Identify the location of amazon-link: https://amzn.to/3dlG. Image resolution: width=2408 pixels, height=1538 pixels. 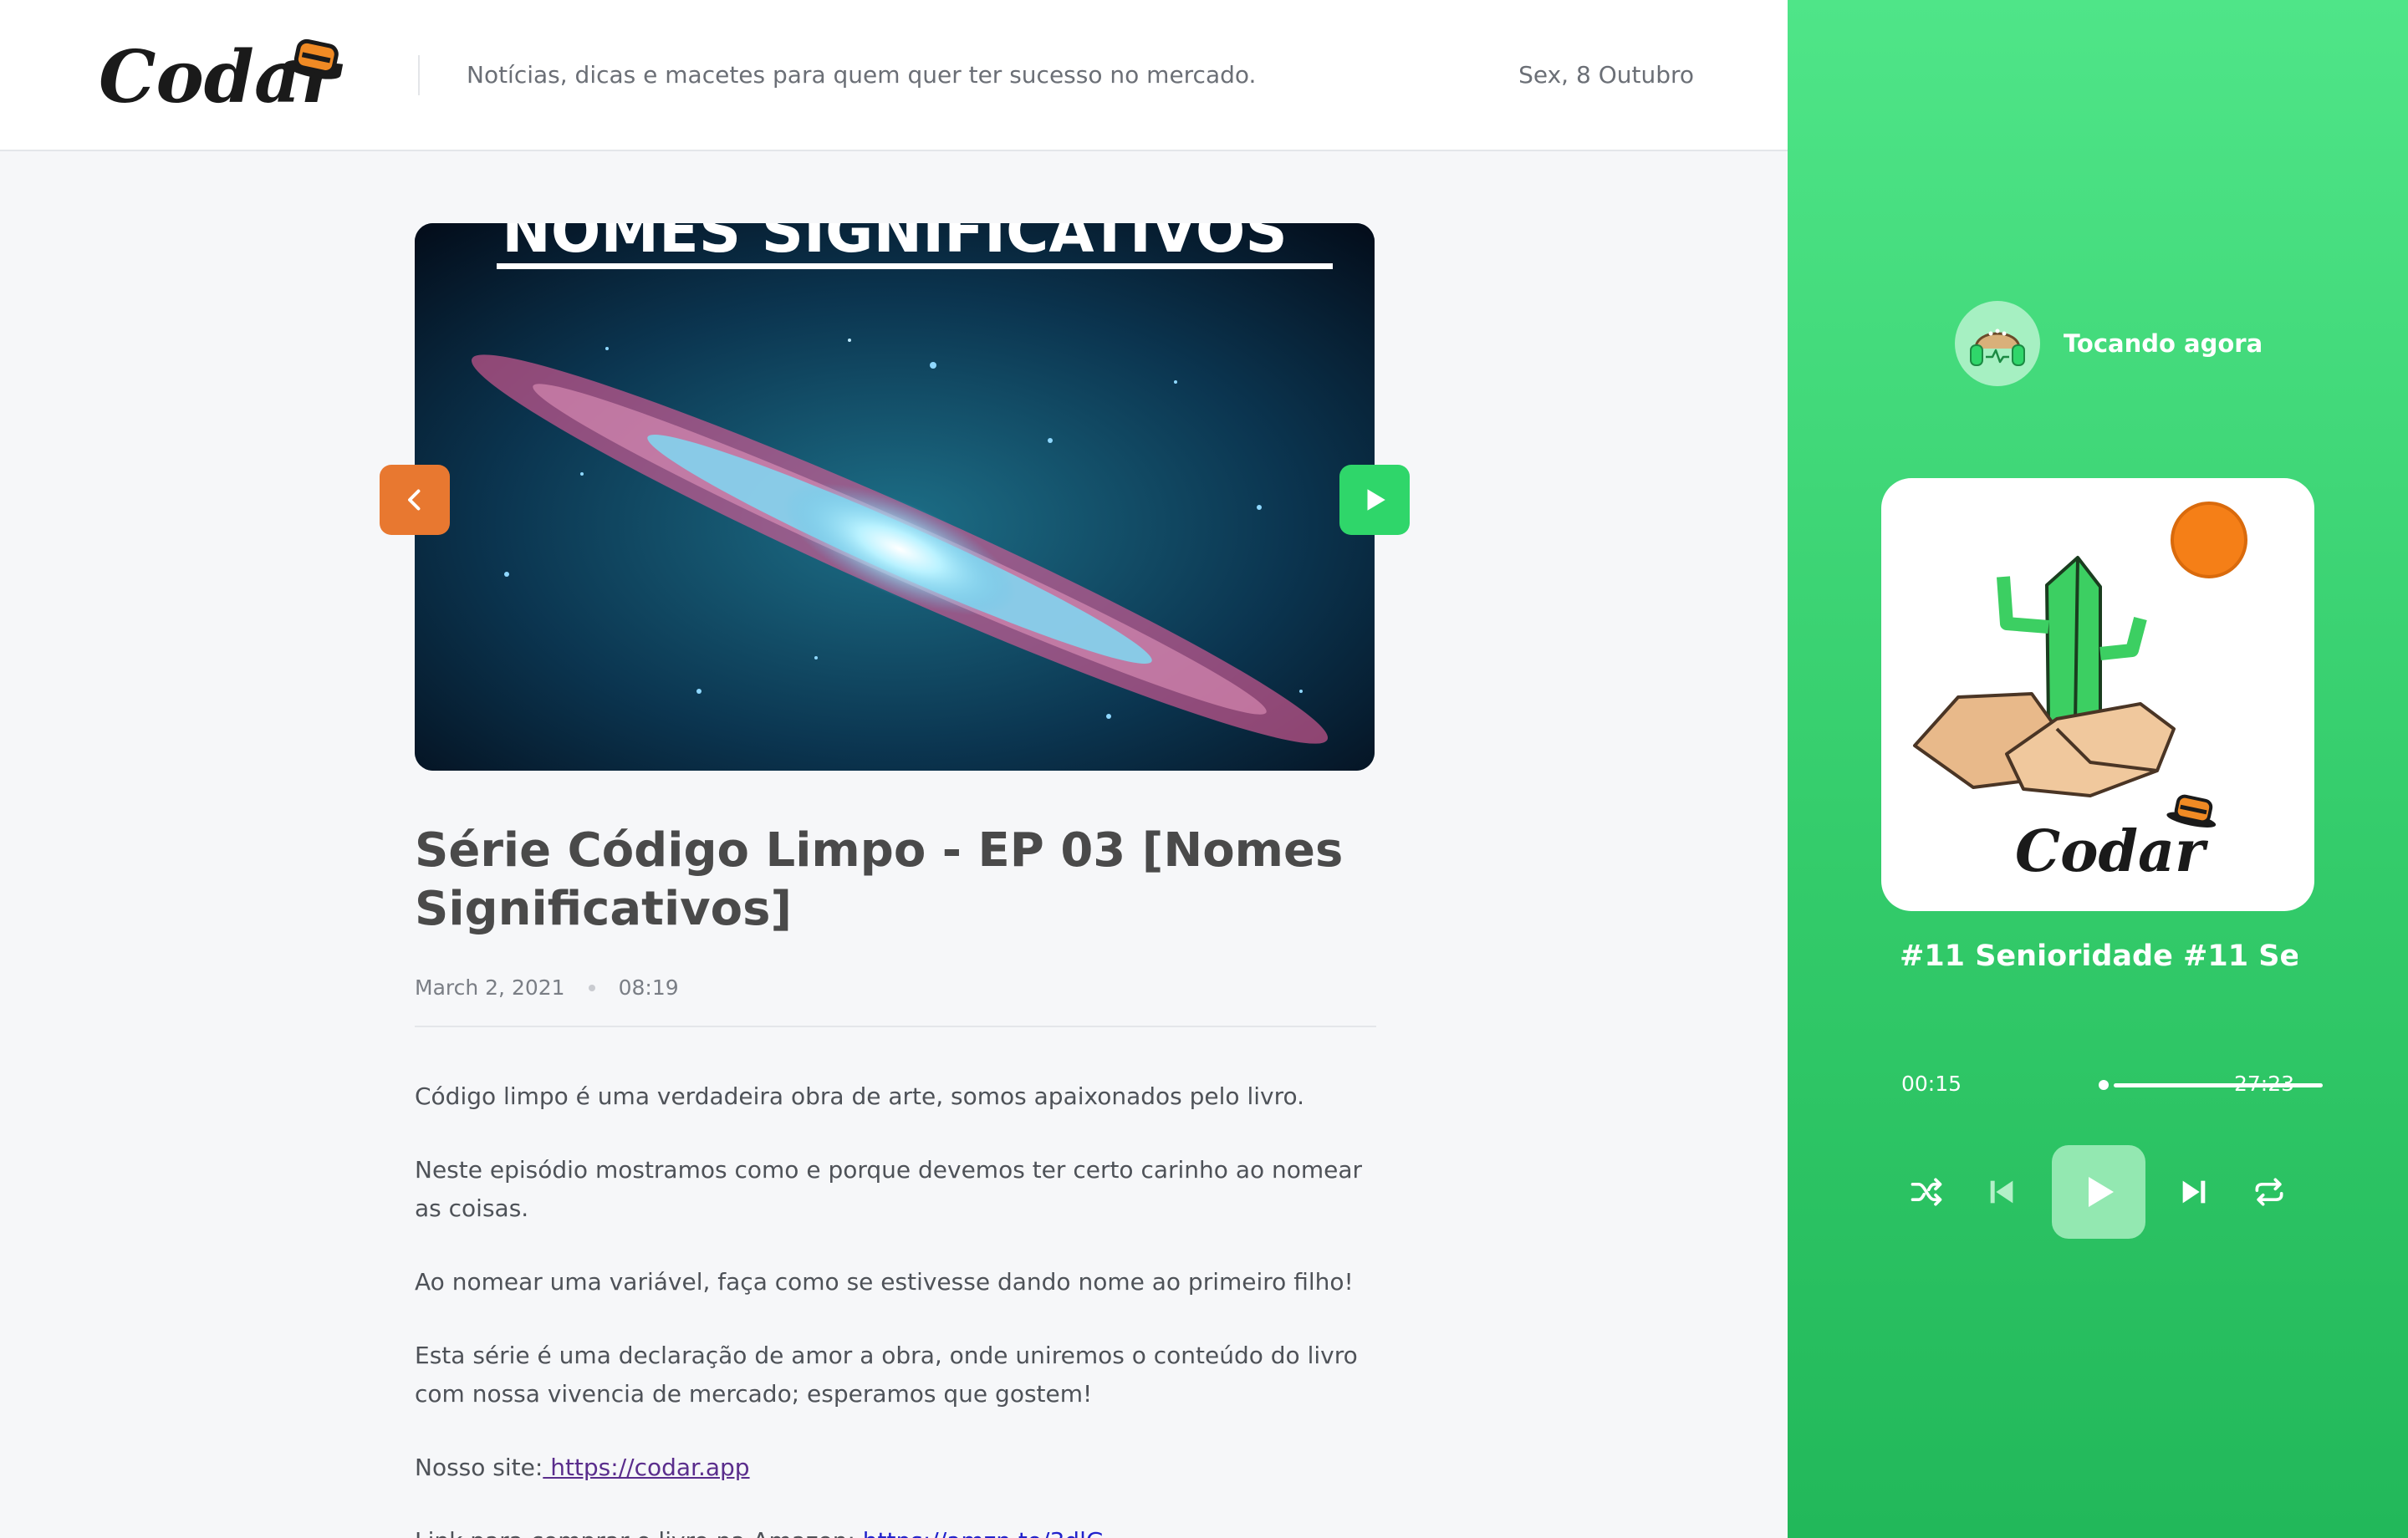
(980, 1533).